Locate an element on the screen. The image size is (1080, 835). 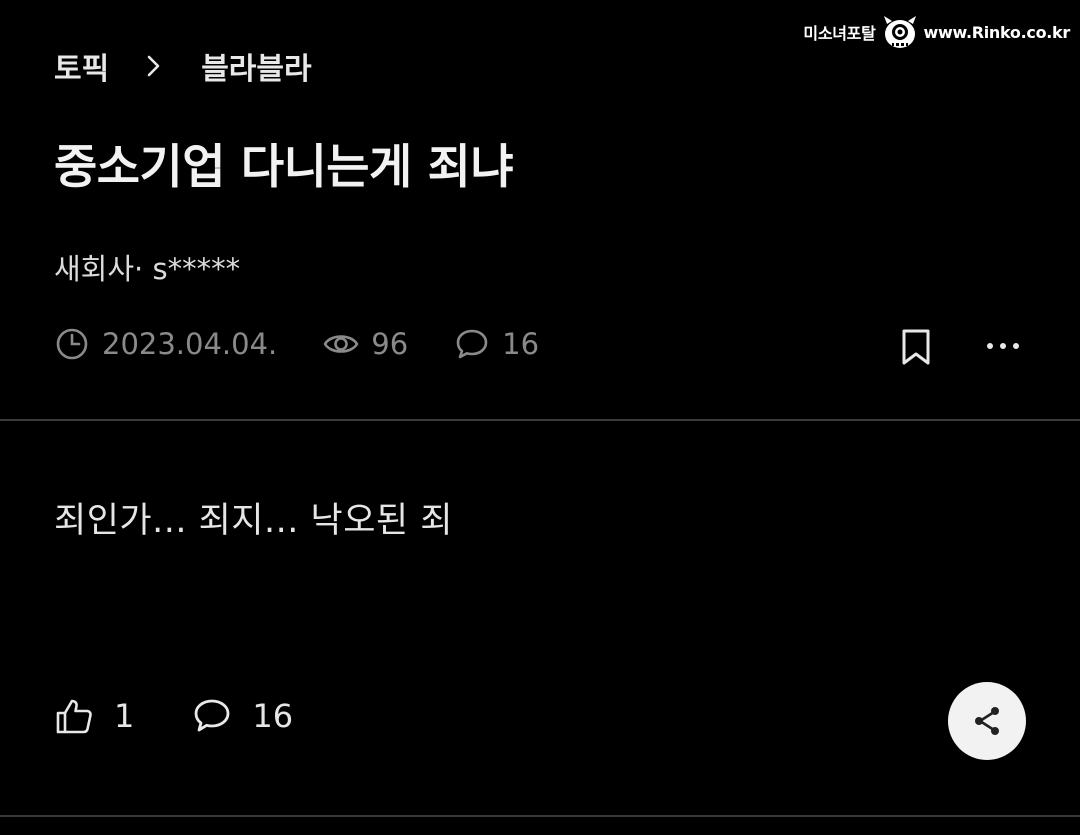
breadcrumb-board: 블라블라 is located at coordinates (256, 66).